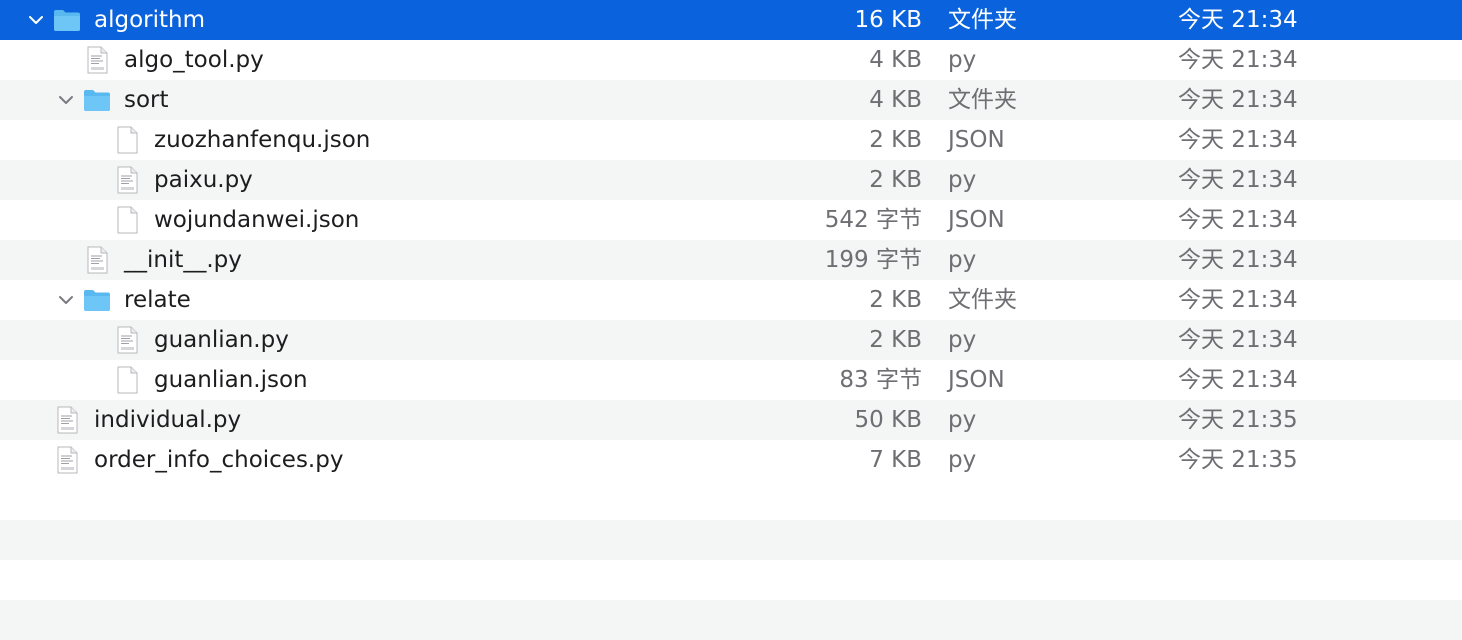 Image resolution: width=1462 pixels, height=640 pixels. Describe the element at coordinates (888, 20) in the screenshot. I see `file-size: 16 KB` at that location.